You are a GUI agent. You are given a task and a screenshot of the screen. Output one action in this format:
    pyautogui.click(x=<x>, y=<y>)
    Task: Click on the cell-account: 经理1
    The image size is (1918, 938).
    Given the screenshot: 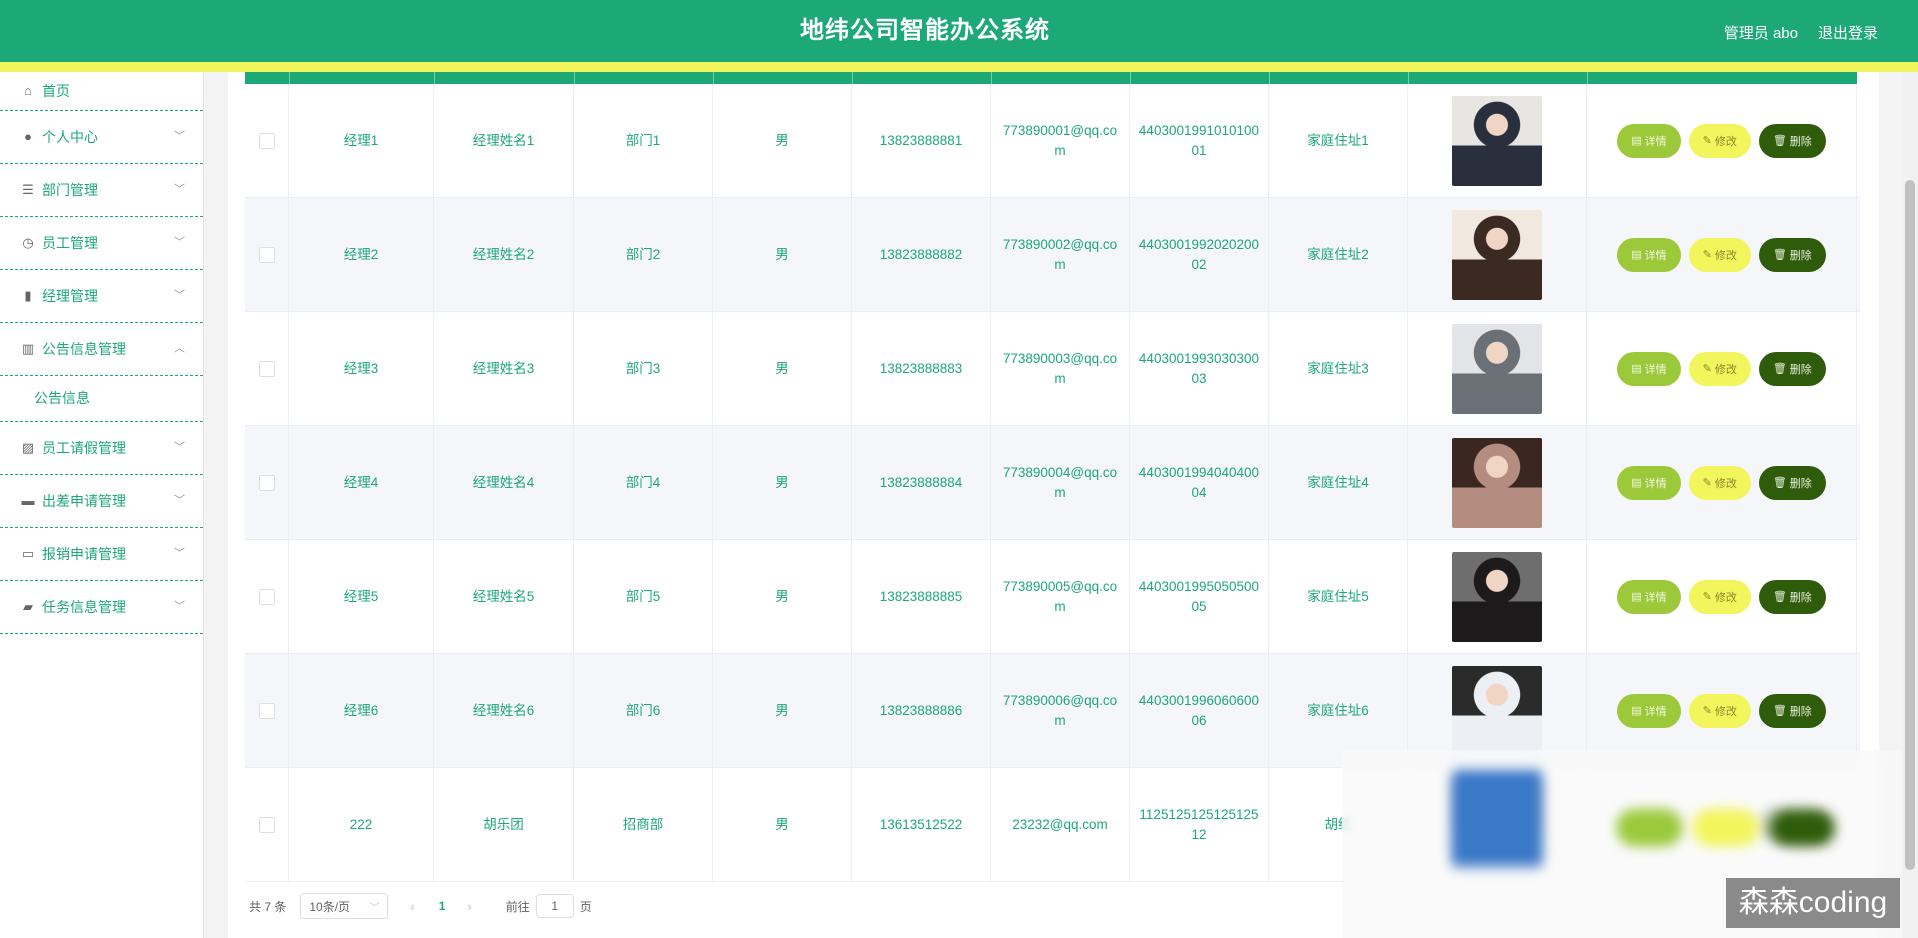 What is the action you would take?
    pyautogui.click(x=361, y=140)
    